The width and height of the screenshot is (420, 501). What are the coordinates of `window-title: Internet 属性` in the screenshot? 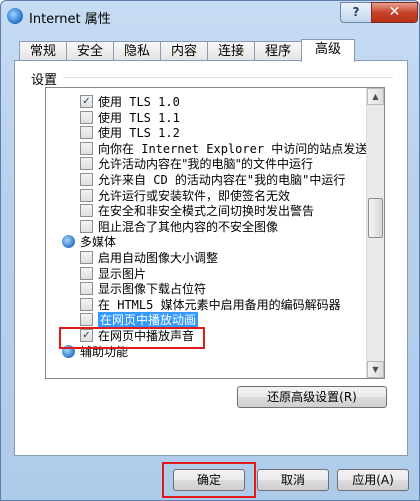 It's located at (70, 19).